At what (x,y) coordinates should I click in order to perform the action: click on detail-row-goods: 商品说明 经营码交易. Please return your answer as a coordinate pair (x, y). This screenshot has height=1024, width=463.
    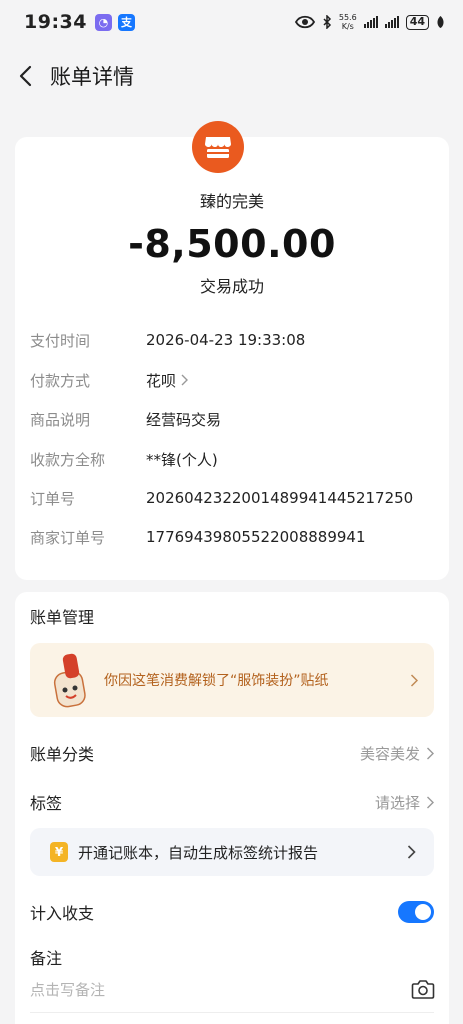
    Looking at the image, I should click on (230, 419).